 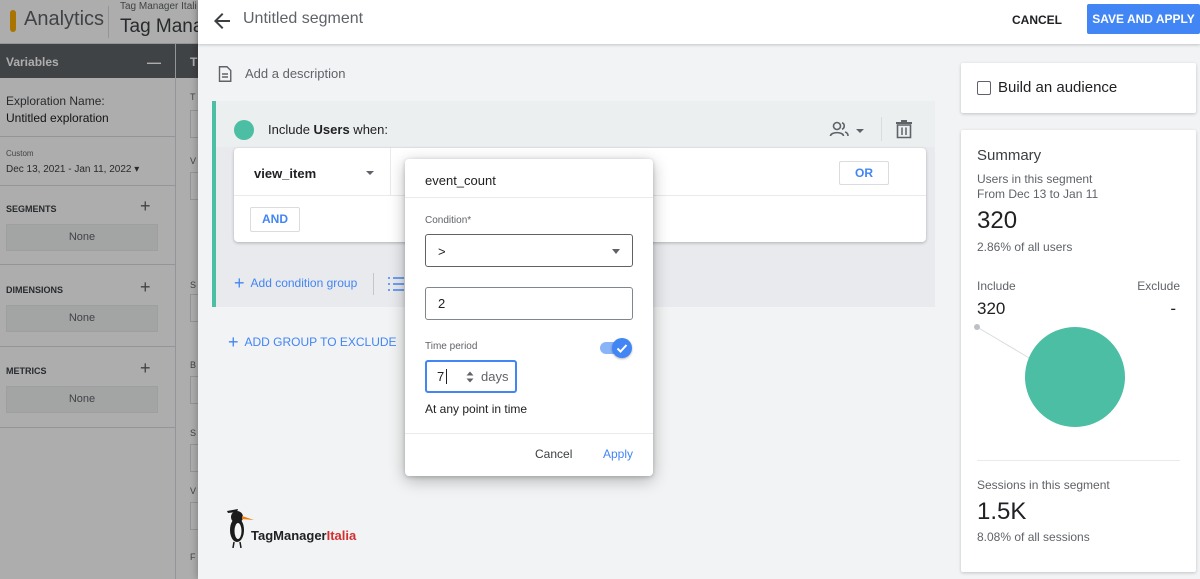 What do you see at coordinates (1075, 377) in the screenshot?
I see `include-slice` at bounding box center [1075, 377].